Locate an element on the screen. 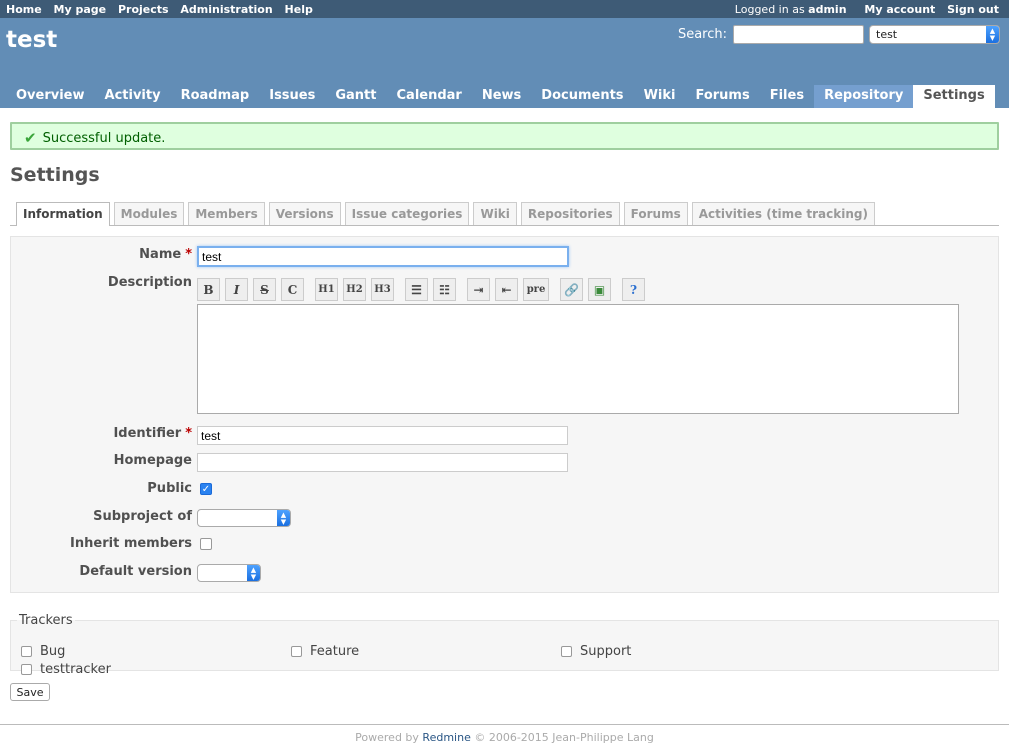 The image size is (1009, 748). image-icon: ▣ is located at coordinates (599, 289).